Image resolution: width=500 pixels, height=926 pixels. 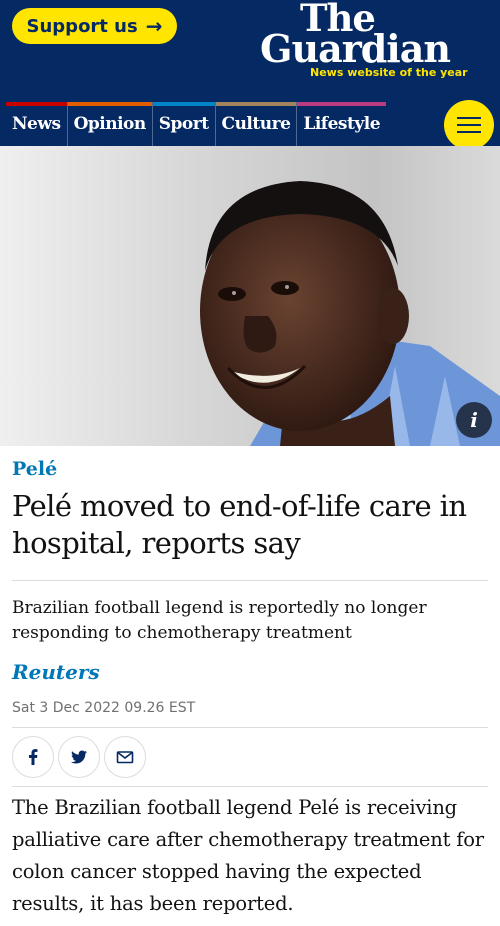 I want to click on nav-item-lifestyle: Lifestyle, so click(x=342, y=124).